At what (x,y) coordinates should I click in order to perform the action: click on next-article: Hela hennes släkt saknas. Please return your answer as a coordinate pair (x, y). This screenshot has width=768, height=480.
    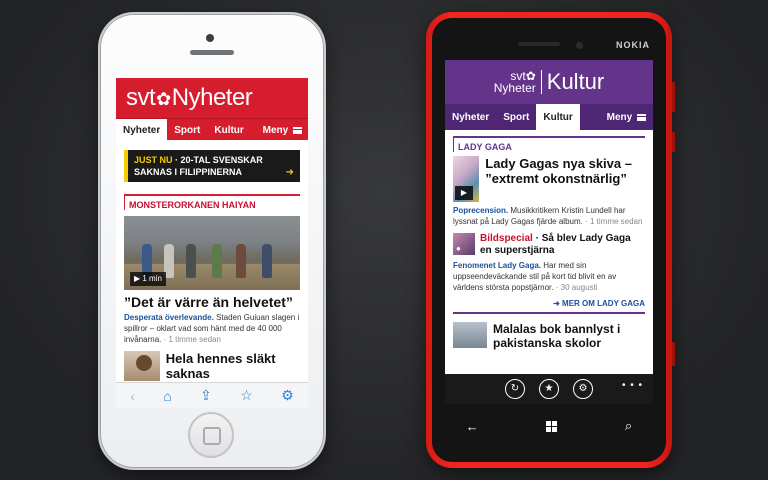
    Looking at the image, I should click on (212, 366).